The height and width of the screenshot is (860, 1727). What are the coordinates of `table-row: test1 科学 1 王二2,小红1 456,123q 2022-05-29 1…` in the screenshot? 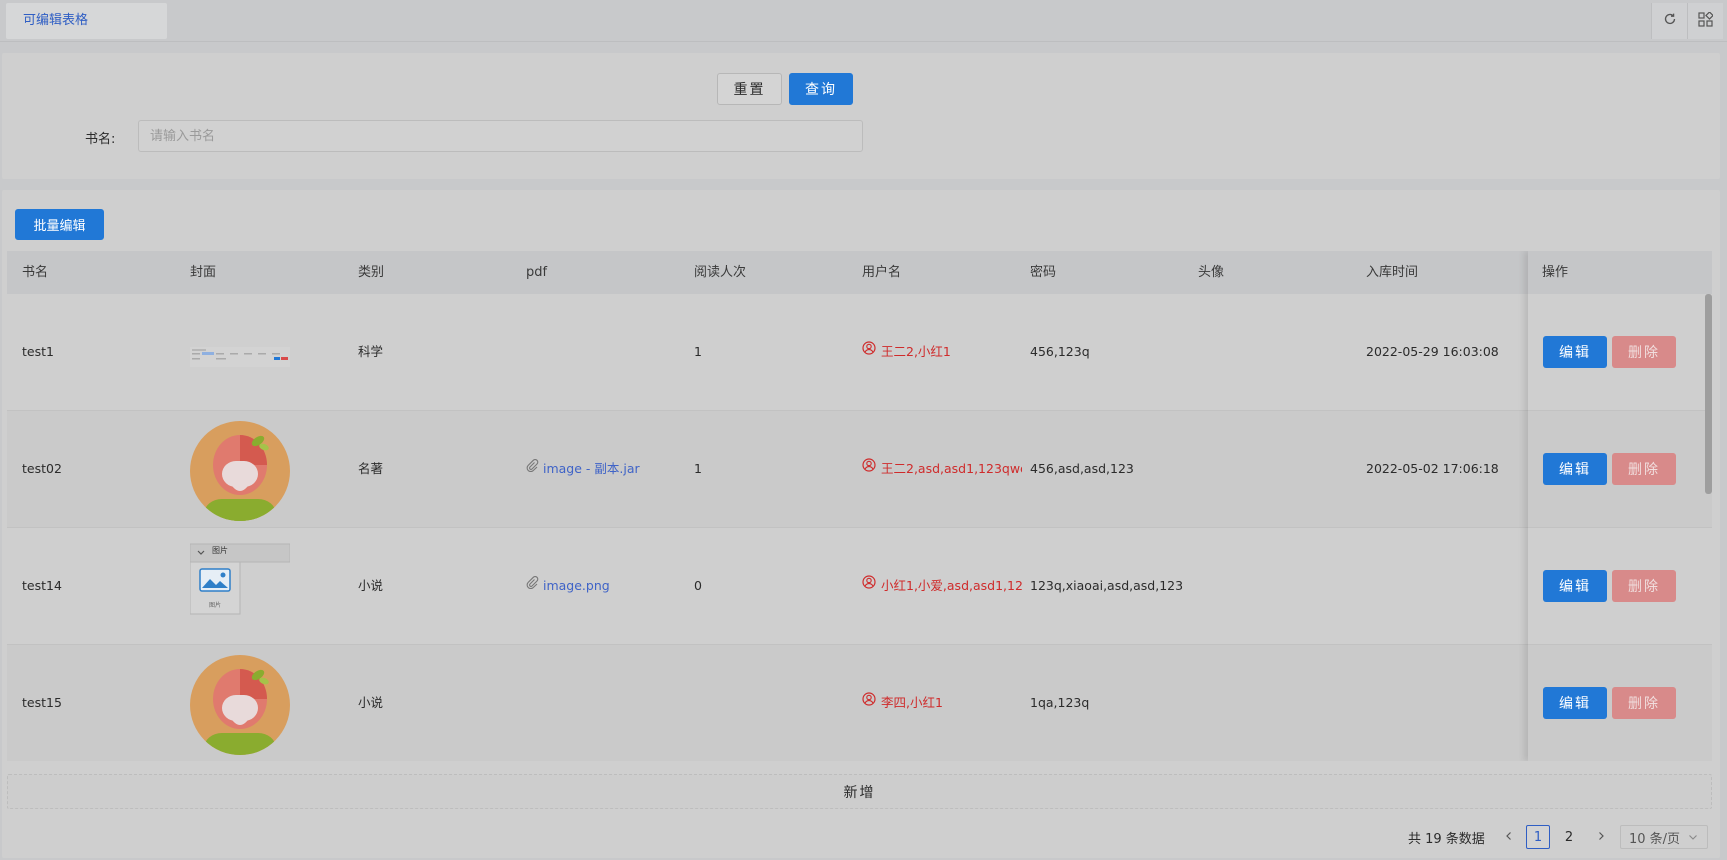 It's located at (859, 352).